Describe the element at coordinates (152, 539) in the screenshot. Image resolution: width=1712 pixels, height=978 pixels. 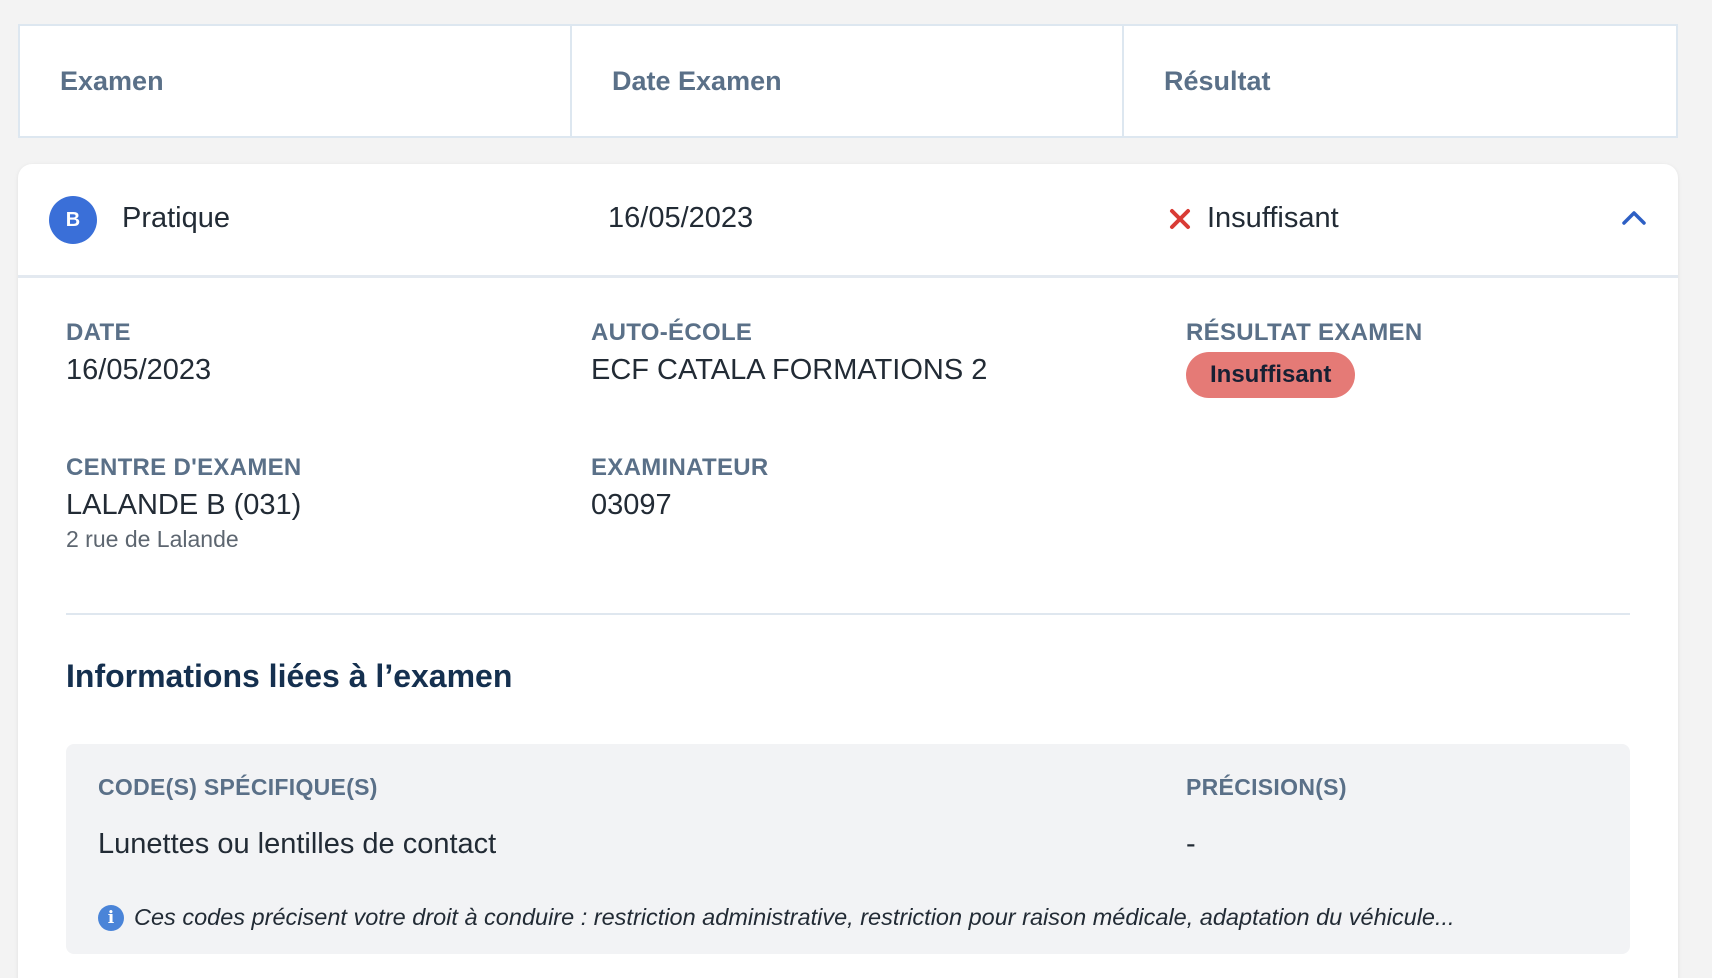
I see `exam-center-address: 2 rue de Lalande` at that location.